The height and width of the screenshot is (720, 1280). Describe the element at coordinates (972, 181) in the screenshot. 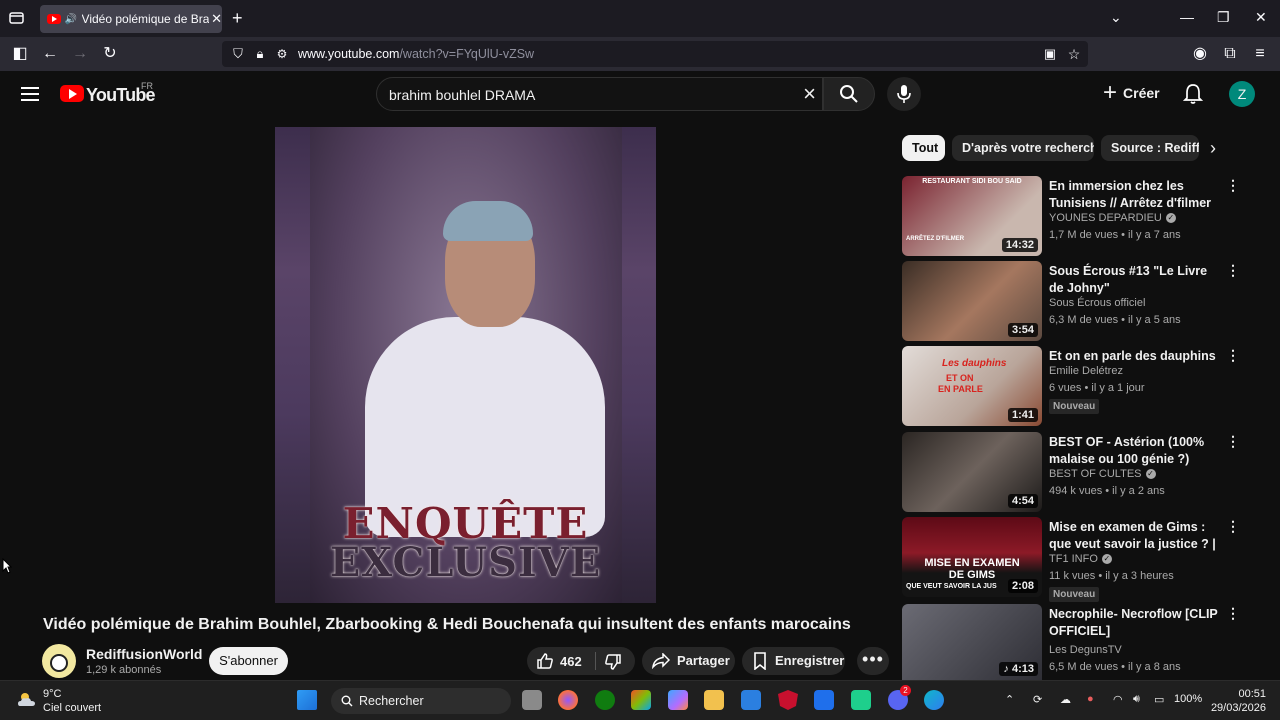

I see `thumb-text: RESTAURANT SIDI BOU SAID` at that location.